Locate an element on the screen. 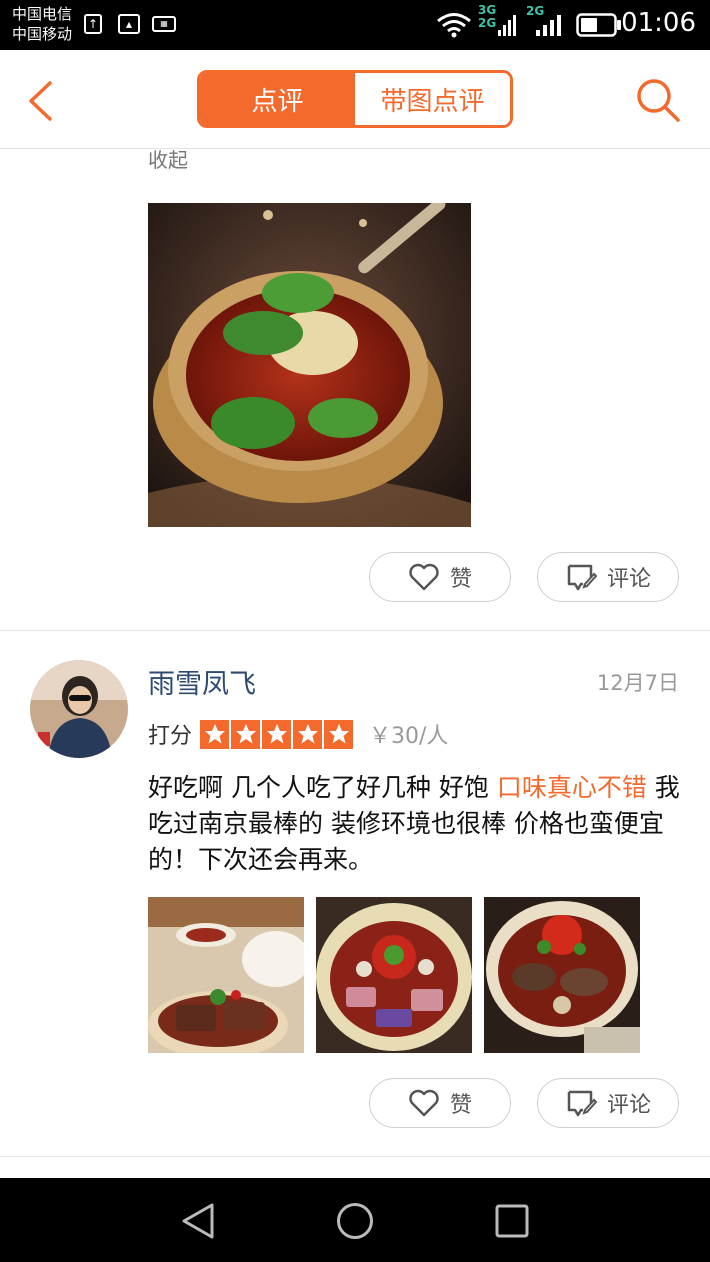 This screenshot has height=1262, width=710. carrier-2: 中国移动 is located at coordinates (42, 34).